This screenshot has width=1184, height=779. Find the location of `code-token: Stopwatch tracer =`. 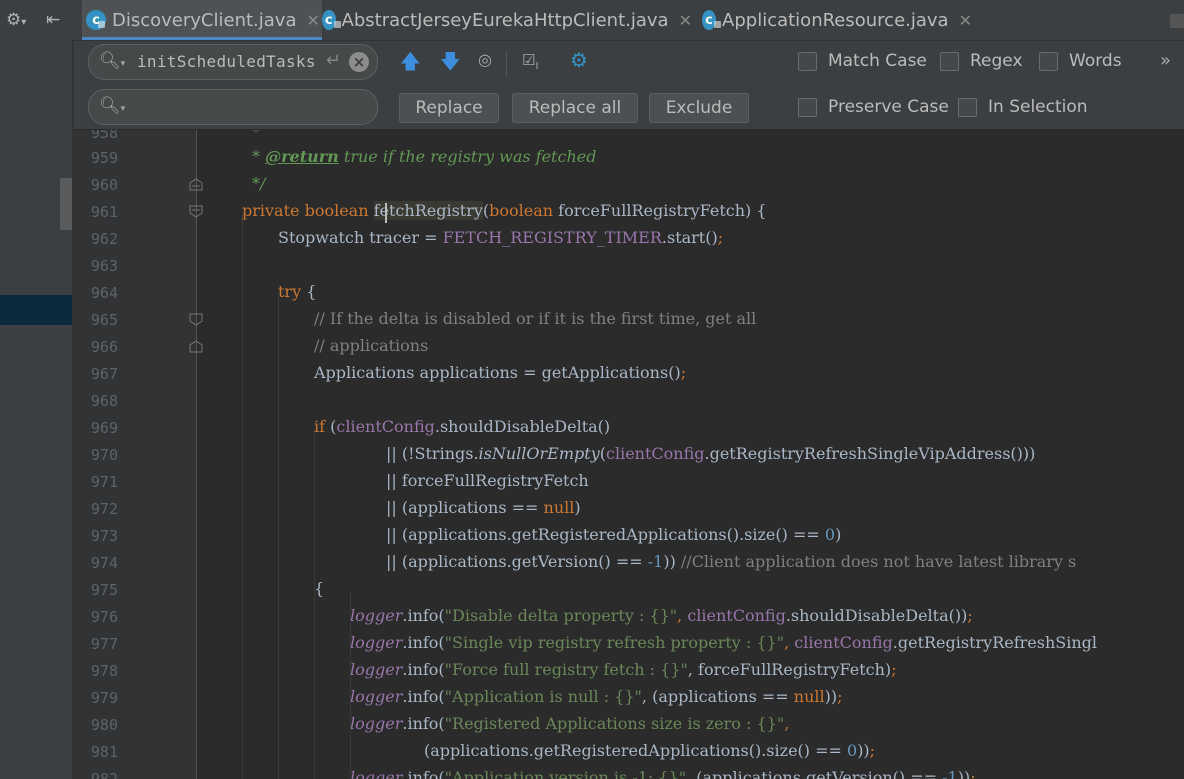

code-token: Stopwatch tracer = is located at coordinates (360, 237).